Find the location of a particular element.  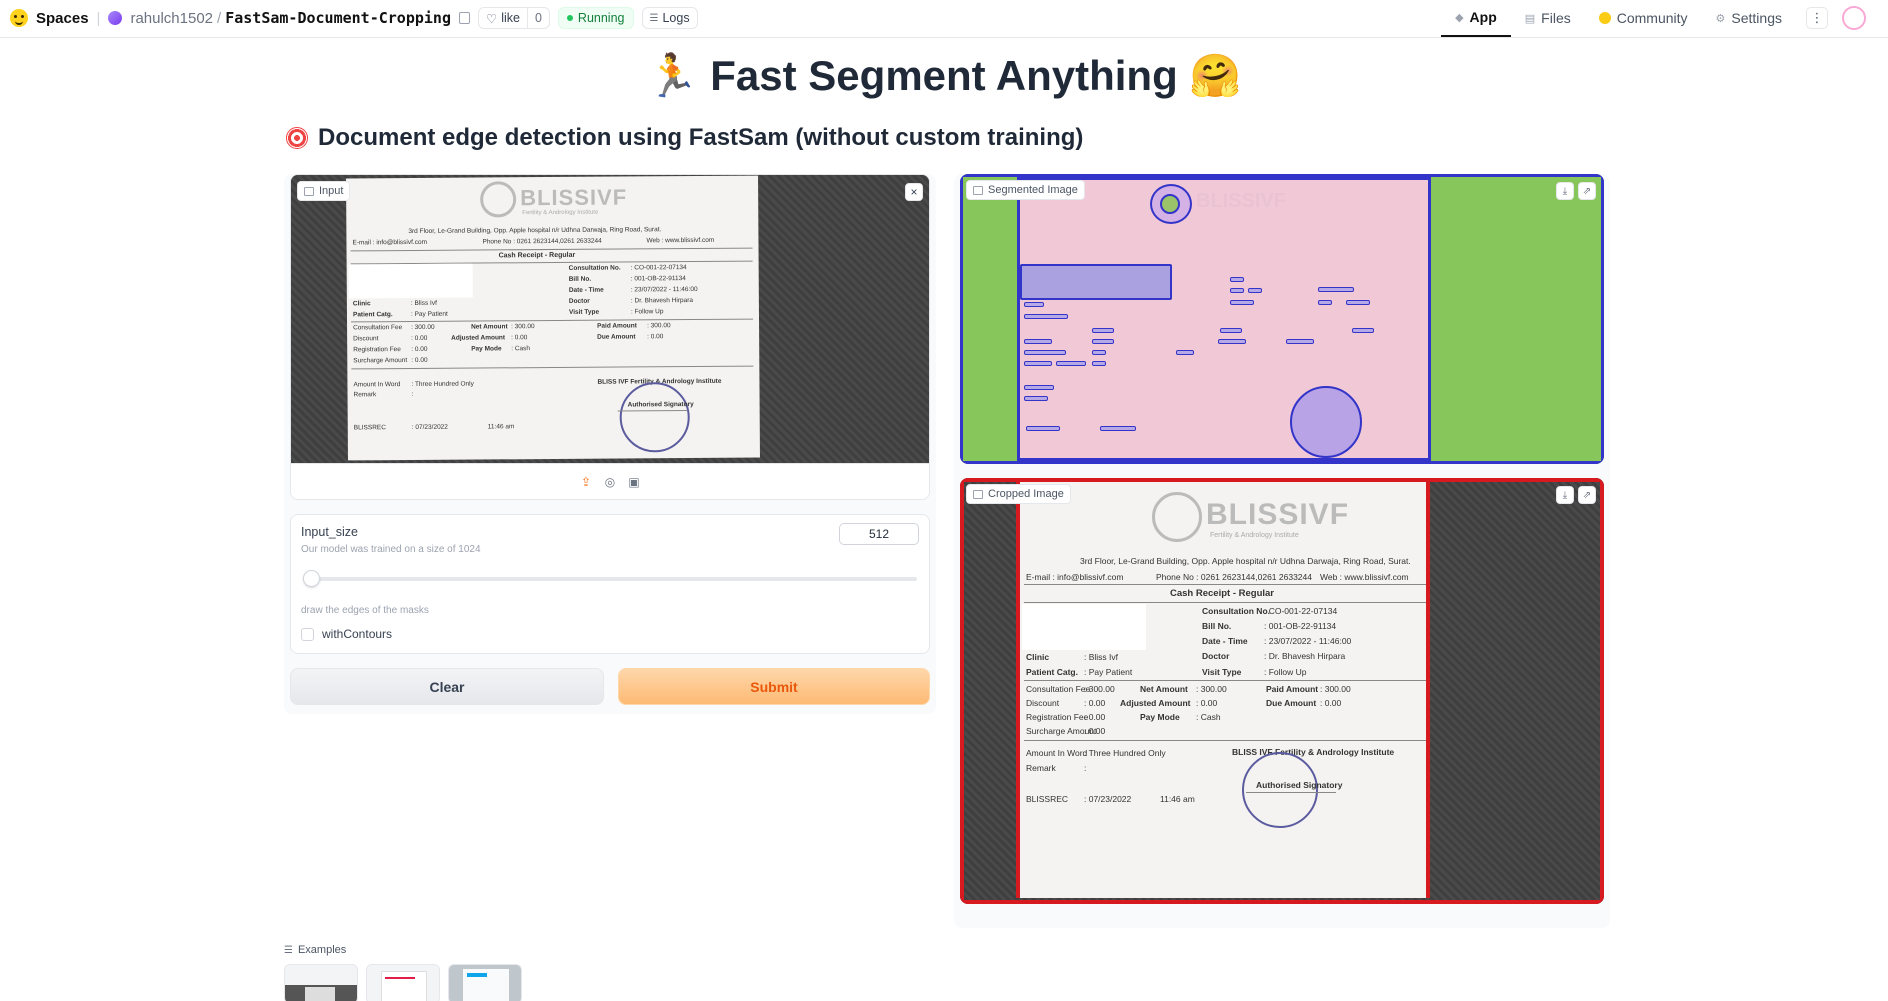

contours-checkbox is located at coordinates (307, 634).